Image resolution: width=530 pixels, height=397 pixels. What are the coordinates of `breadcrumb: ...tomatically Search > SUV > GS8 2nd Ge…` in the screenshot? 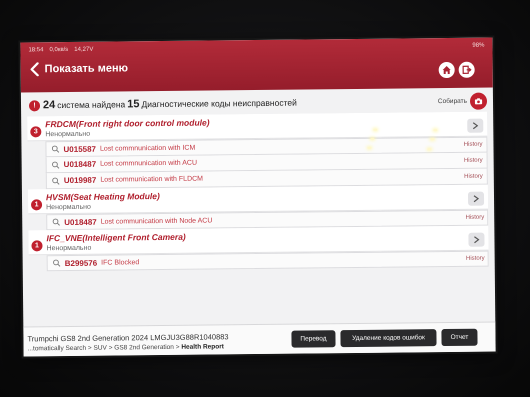 It's located at (126, 347).